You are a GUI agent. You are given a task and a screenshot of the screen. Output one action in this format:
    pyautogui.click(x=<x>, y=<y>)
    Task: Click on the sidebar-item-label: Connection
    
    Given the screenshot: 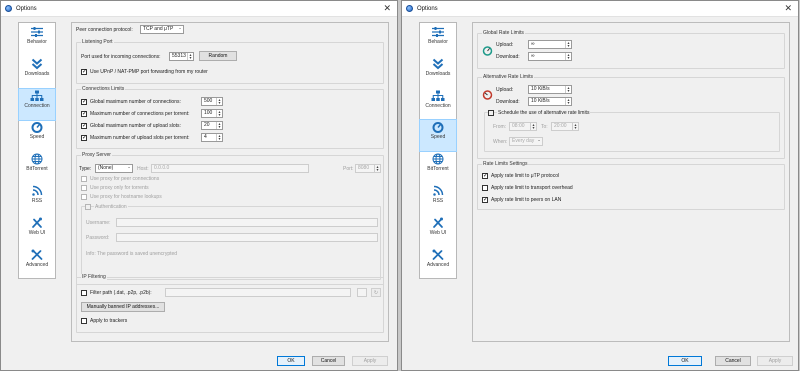 What is the action you would take?
    pyautogui.click(x=37, y=105)
    